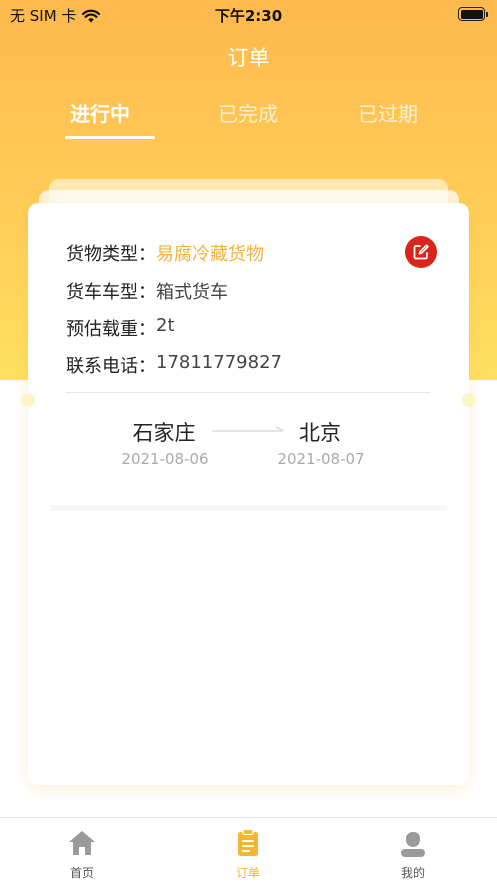  I want to click on status-bar: 无 SIM 卡 下午2:30, so click(248, 15).